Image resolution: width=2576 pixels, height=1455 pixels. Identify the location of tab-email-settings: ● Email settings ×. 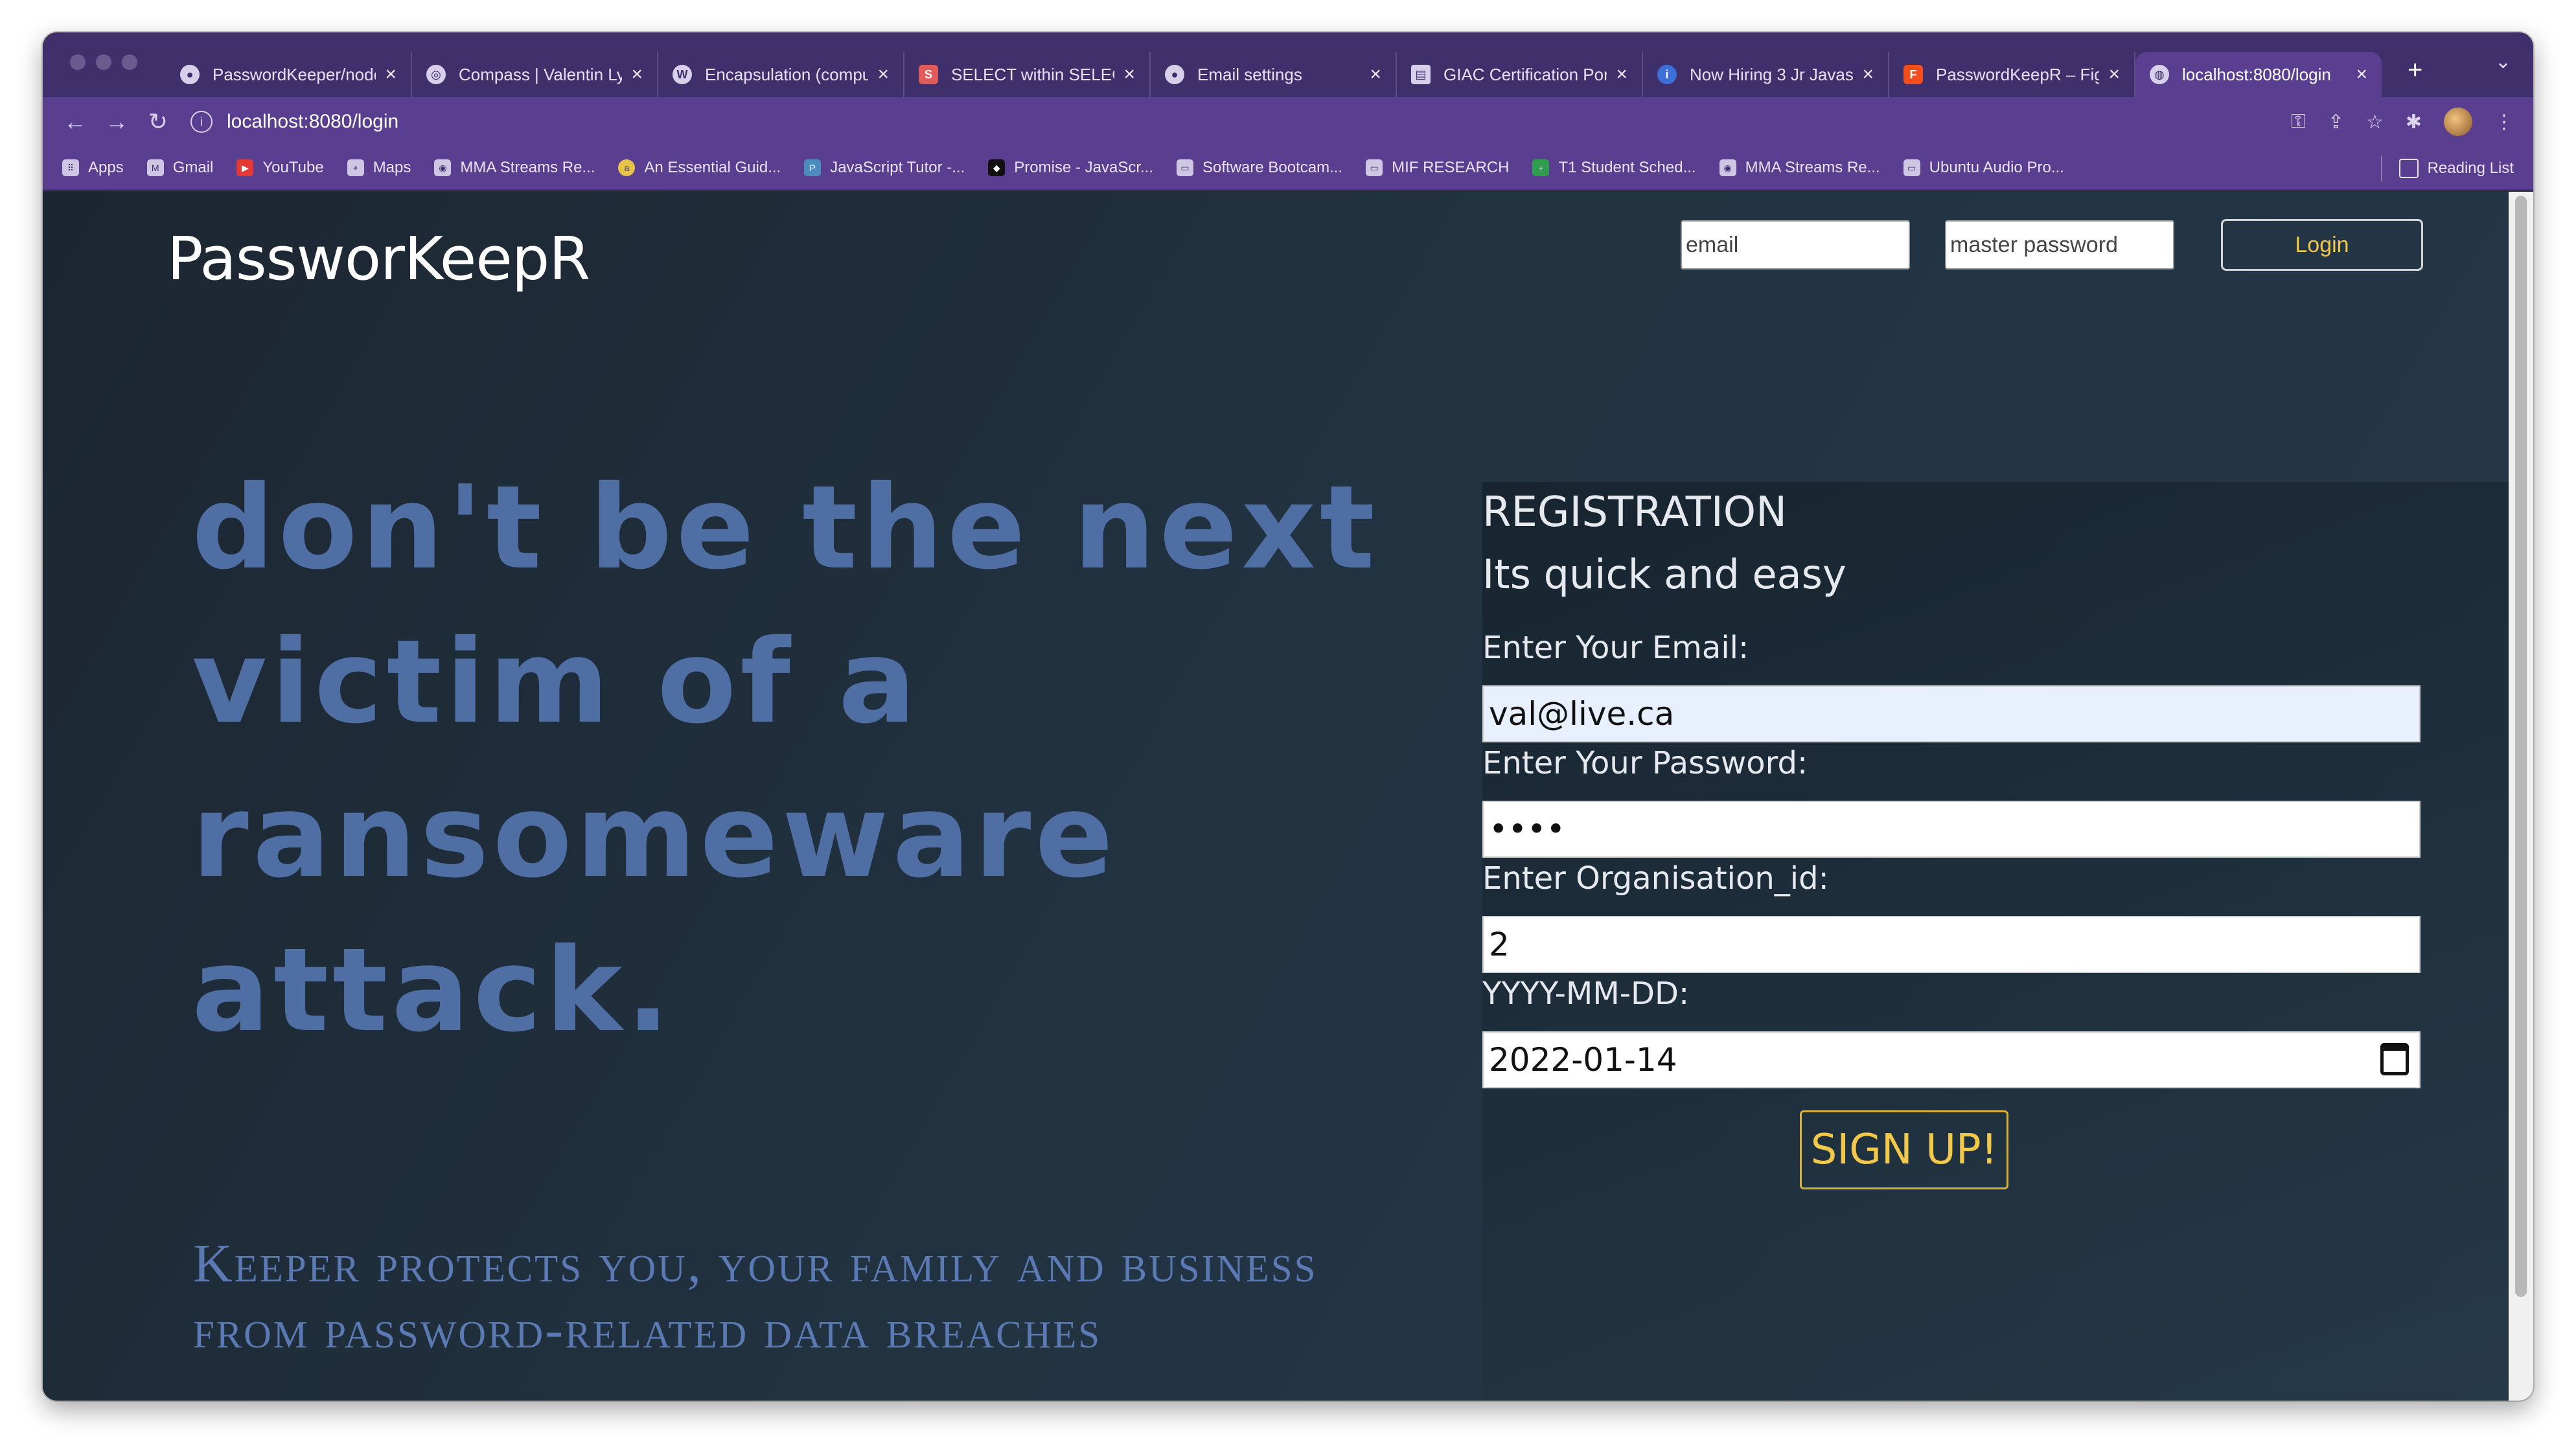
(1274, 74).